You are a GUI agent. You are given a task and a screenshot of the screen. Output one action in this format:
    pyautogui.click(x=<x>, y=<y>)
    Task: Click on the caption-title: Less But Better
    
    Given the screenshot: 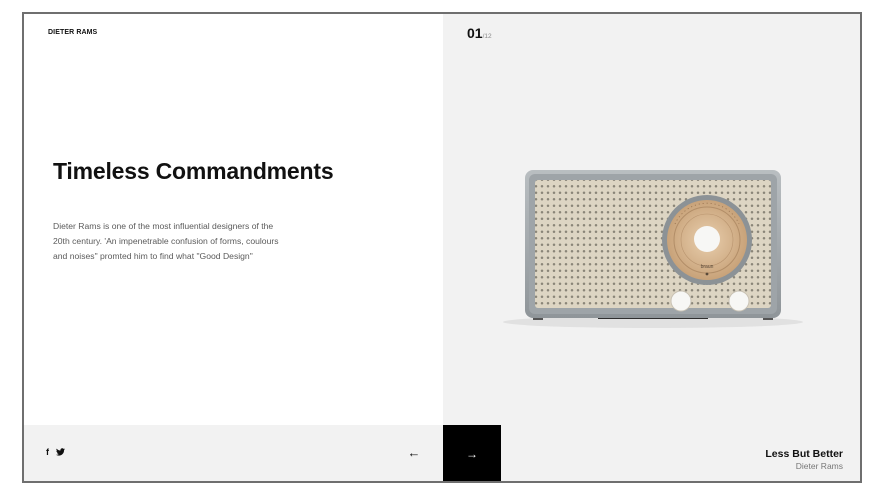 What is the action you would take?
    pyautogui.click(x=804, y=454)
    